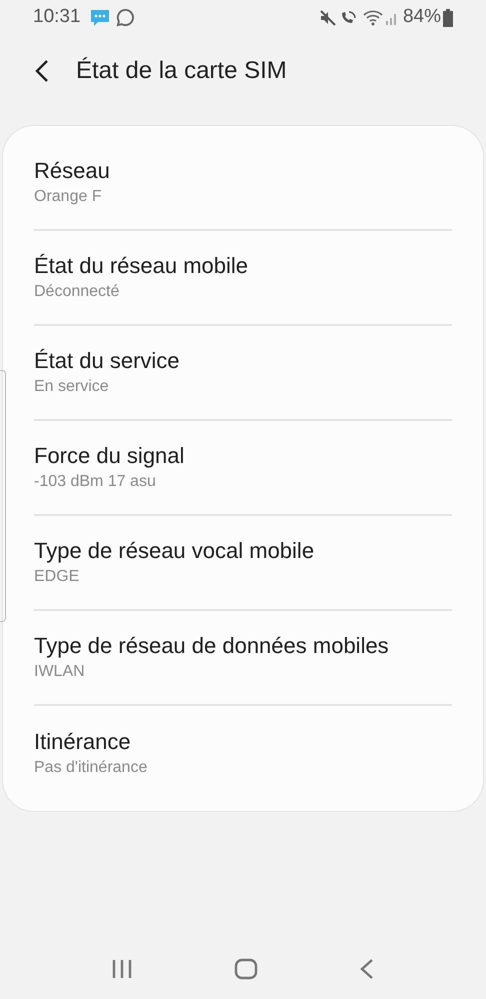 This screenshot has width=486, height=999. Describe the element at coordinates (367, 969) in the screenshot. I see `back-nav-button` at that location.